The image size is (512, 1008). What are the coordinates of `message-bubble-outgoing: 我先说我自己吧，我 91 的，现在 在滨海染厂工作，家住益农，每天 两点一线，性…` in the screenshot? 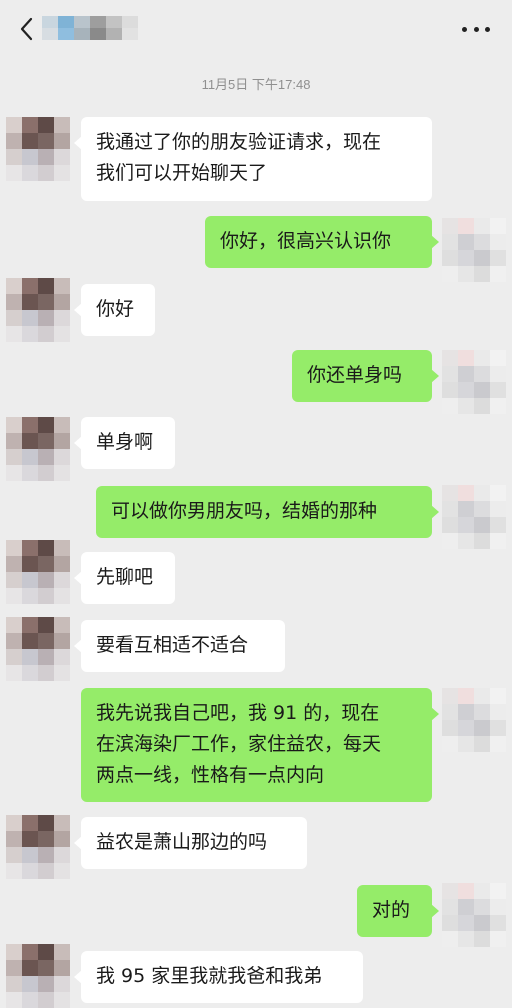 It's located at (260, 745).